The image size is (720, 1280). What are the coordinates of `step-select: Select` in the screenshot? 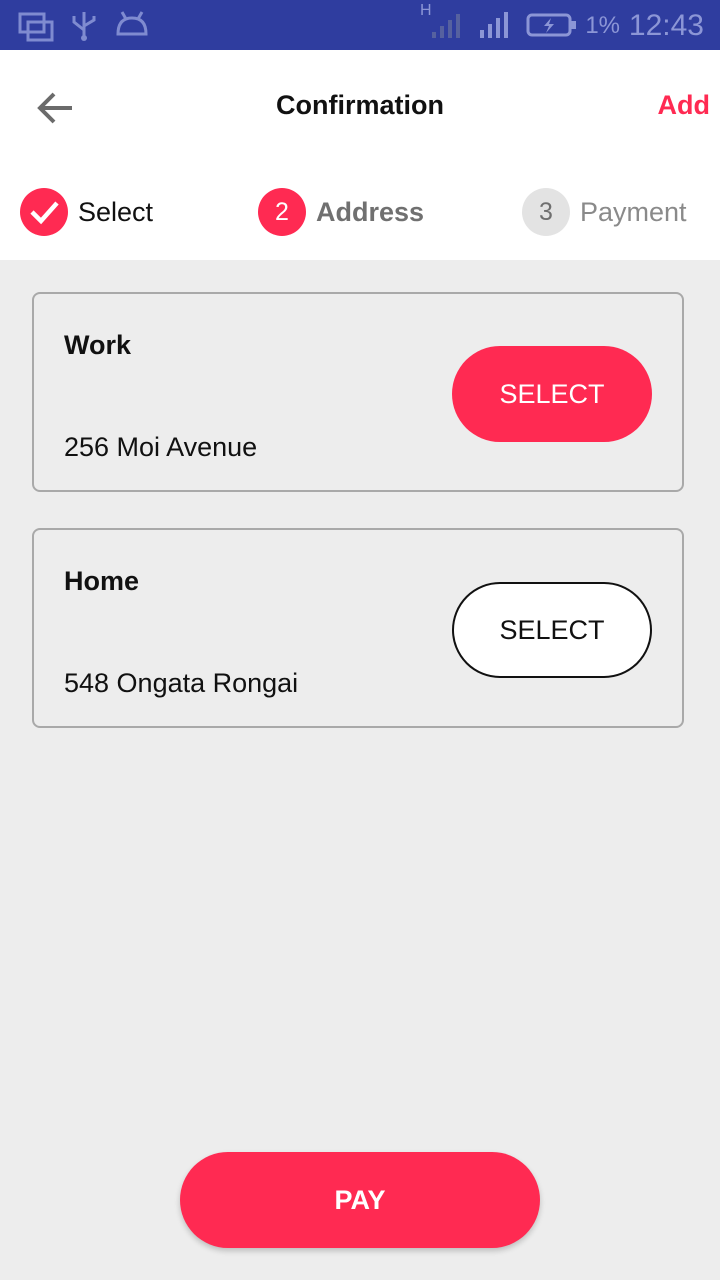 It's located at (86, 212).